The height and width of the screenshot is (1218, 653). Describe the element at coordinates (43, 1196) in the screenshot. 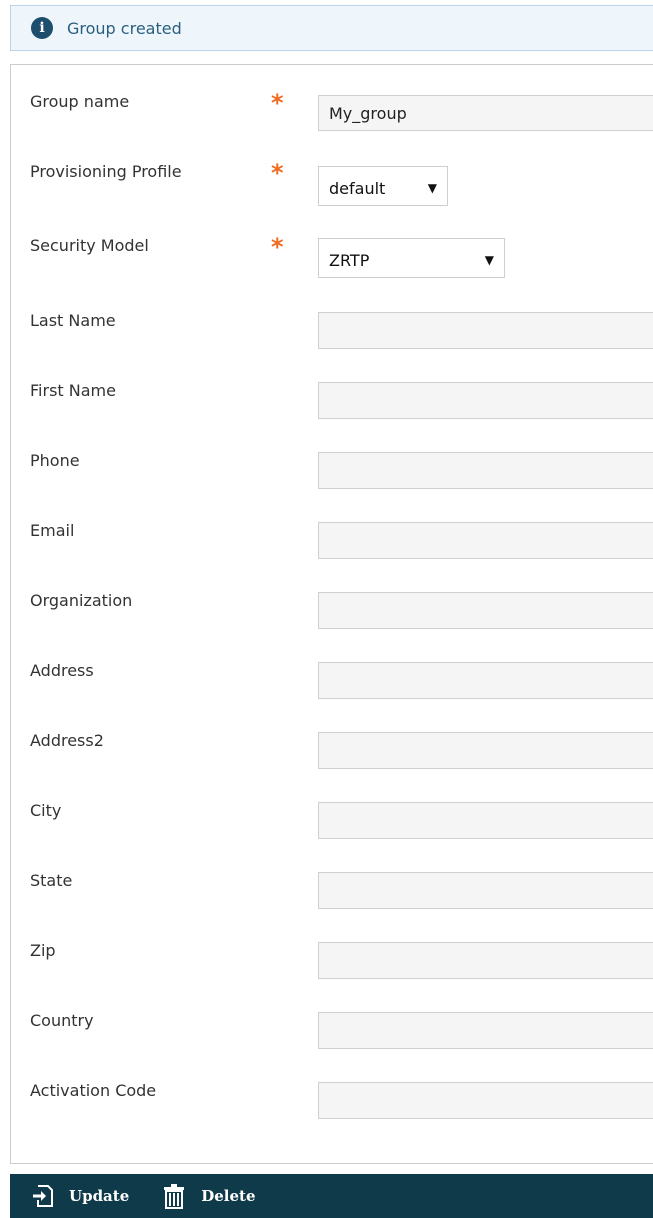

I see `update-icon` at that location.